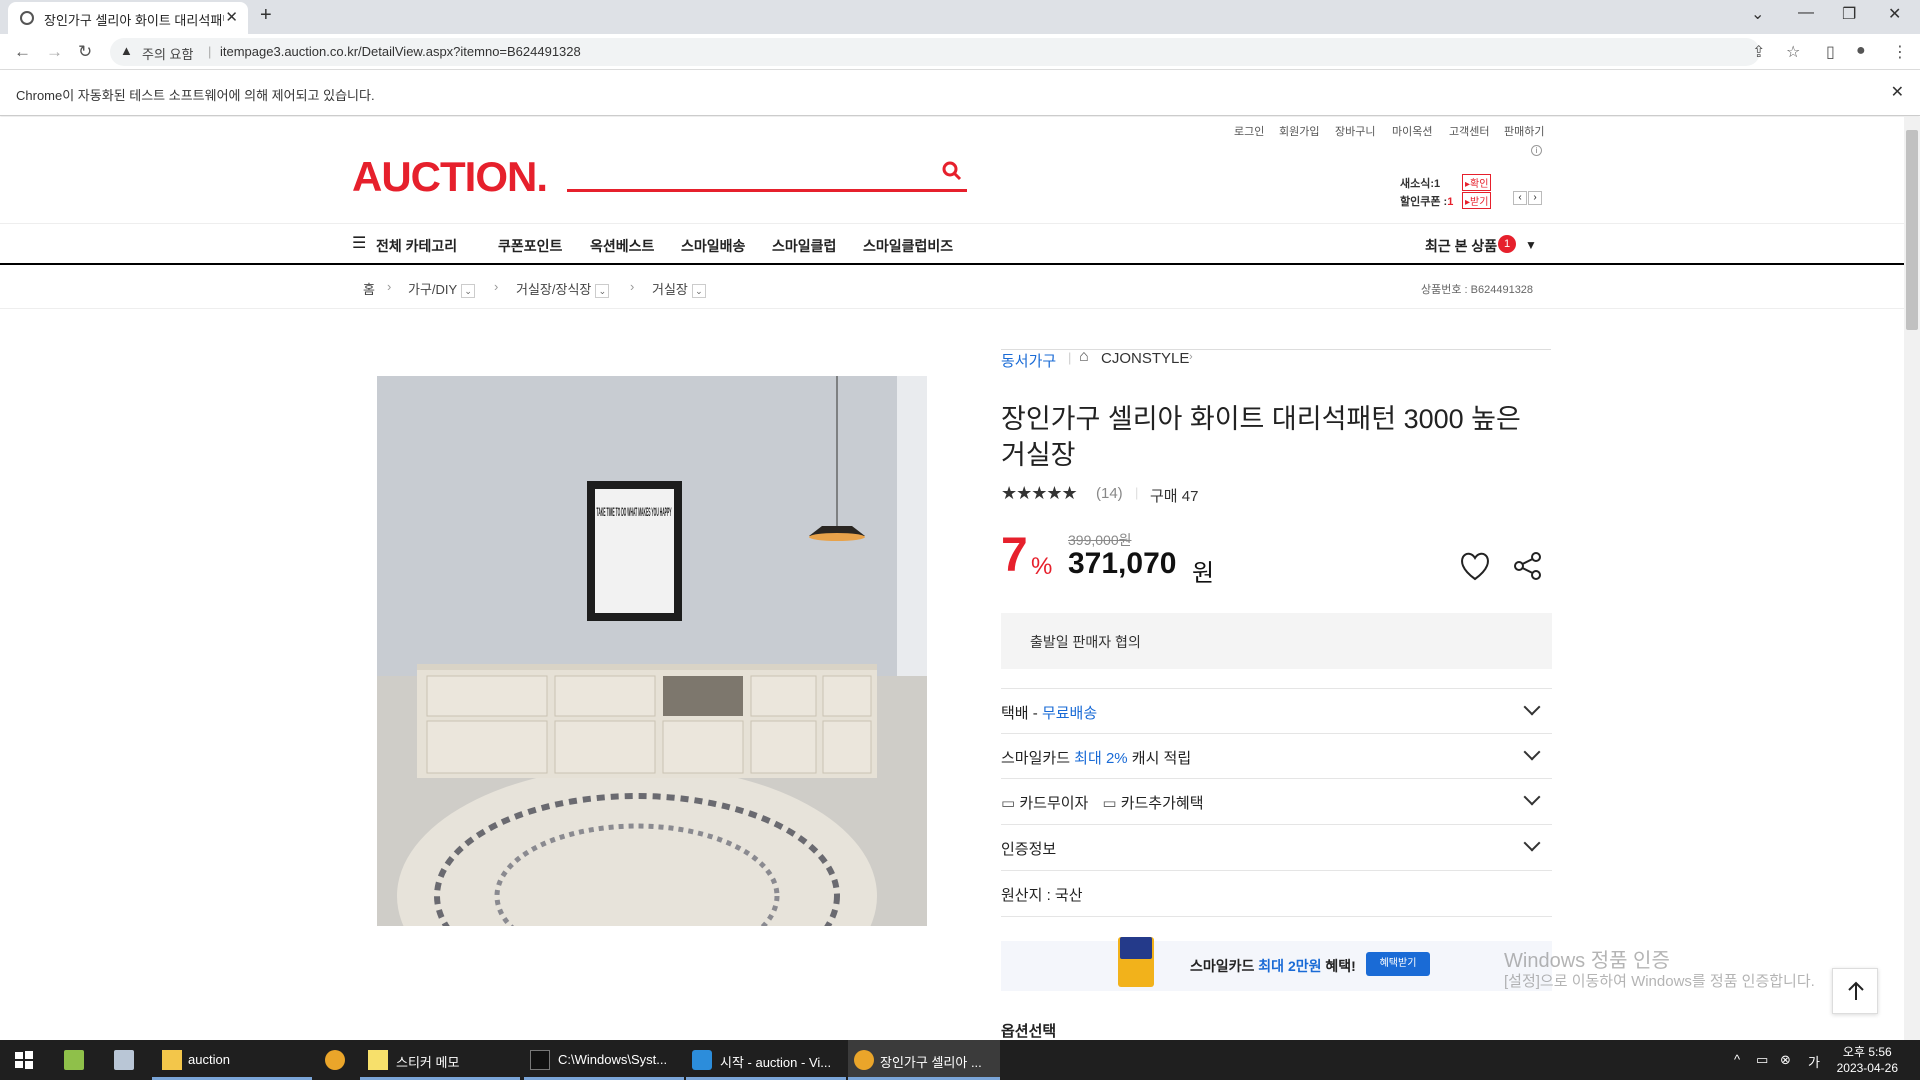 This screenshot has height=1080, width=1920. Describe the element at coordinates (1520, 198) in the screenshot. I see `prev-arrow-icon: ‹` at that location.